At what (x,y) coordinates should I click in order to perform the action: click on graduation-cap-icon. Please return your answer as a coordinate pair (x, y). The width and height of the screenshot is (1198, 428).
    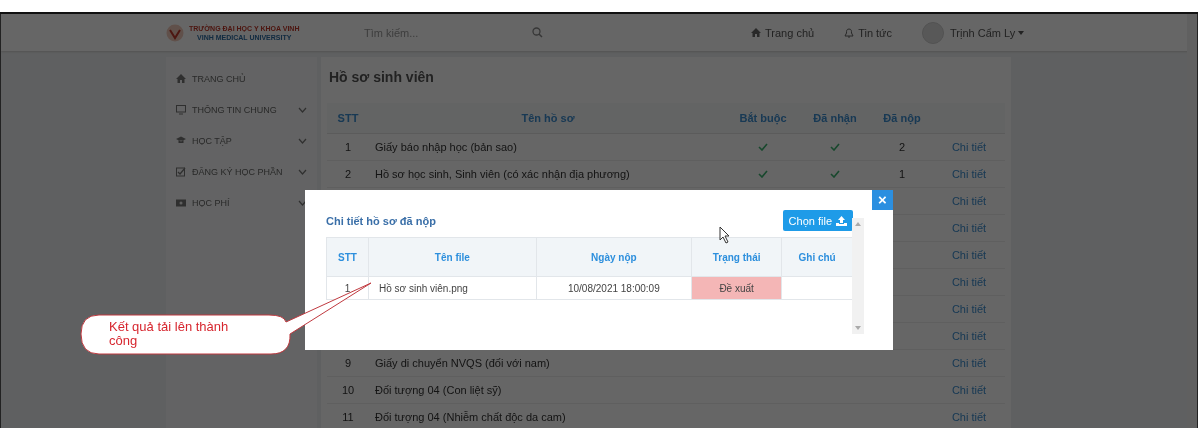
    Looking at the image, I should click on (181, 140).